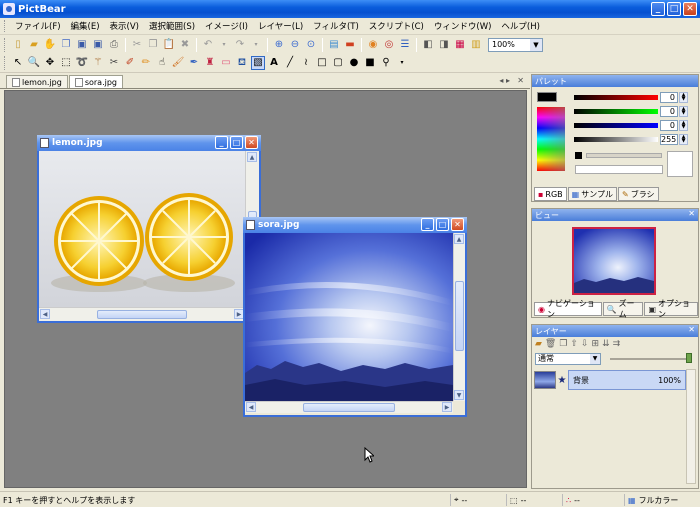 The image size is (700, 507). I want to click on fill-tool-icon: ⛾, so click(242, 63).